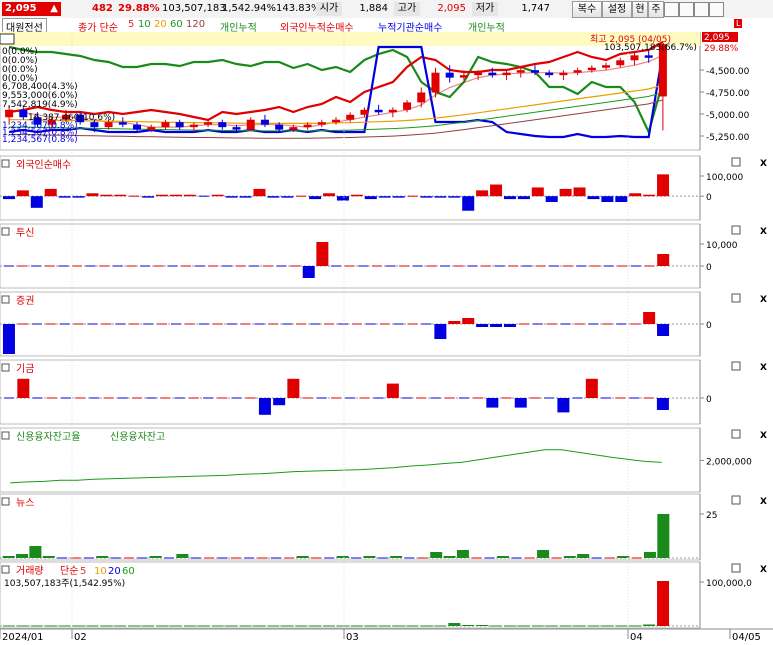  What do you see at coordinates (640, 9) in the screenshot?
I see `current-button: 현` at bounding box center [640, 9].